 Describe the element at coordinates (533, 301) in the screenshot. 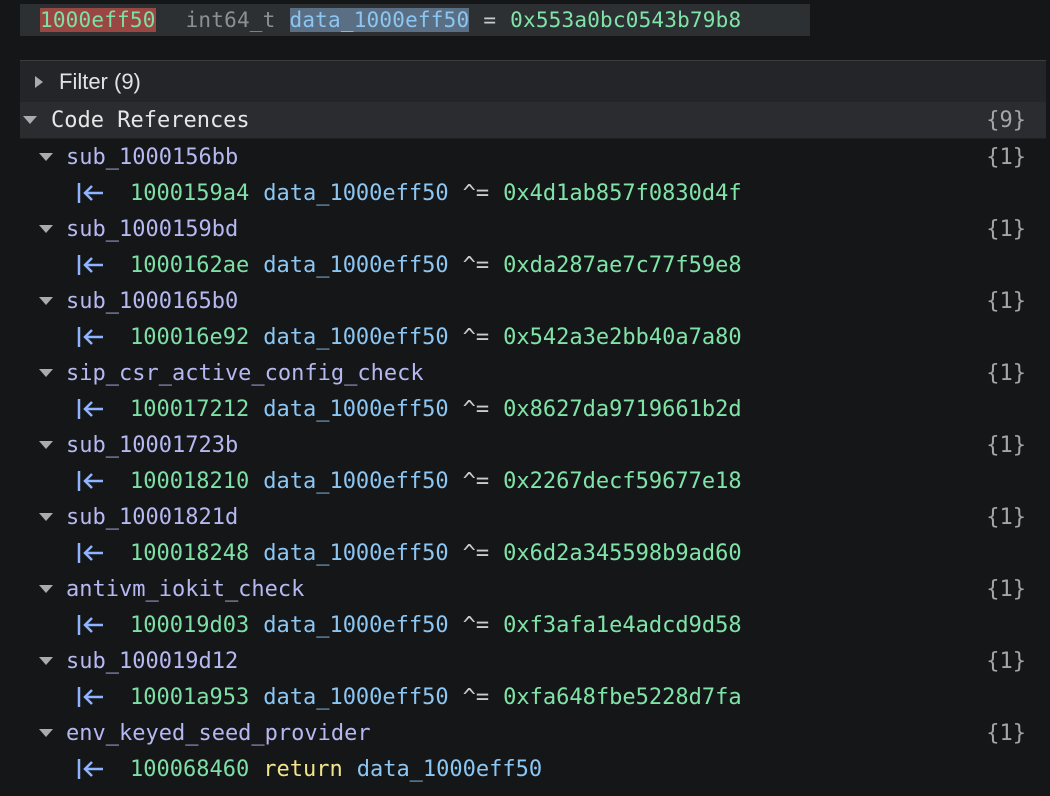

I see `function-row: sub_1000165b0 {1}` at that location.